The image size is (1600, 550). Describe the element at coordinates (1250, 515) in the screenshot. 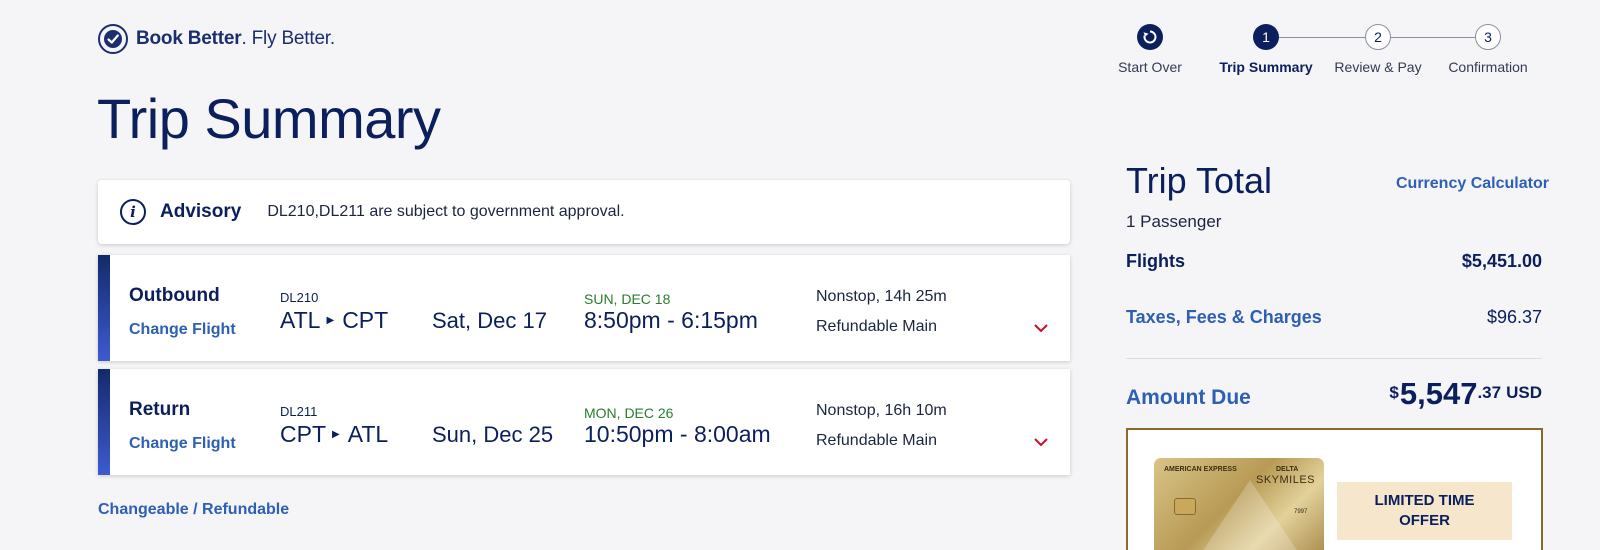

I see `card-widget-shape` at that location.